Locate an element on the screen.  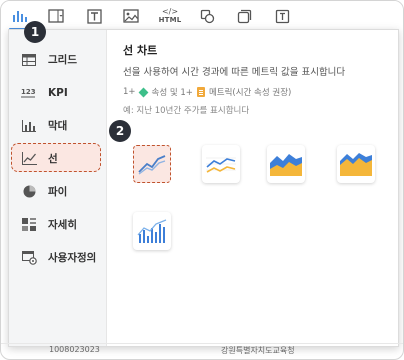
line-chart-thumb is located at coordinates (152, 164).